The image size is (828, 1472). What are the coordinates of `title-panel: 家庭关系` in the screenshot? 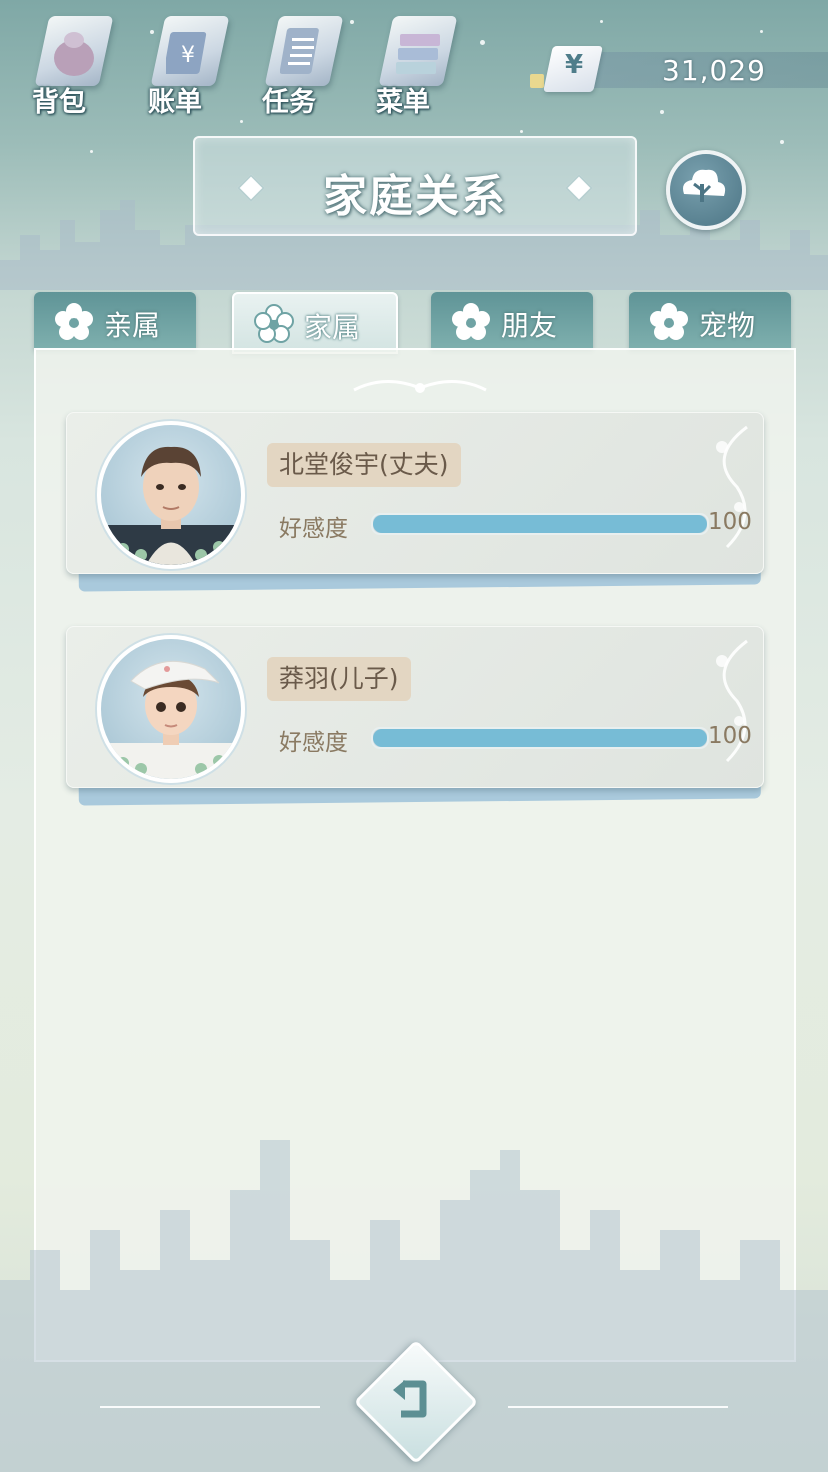 It's located at (415, 186).